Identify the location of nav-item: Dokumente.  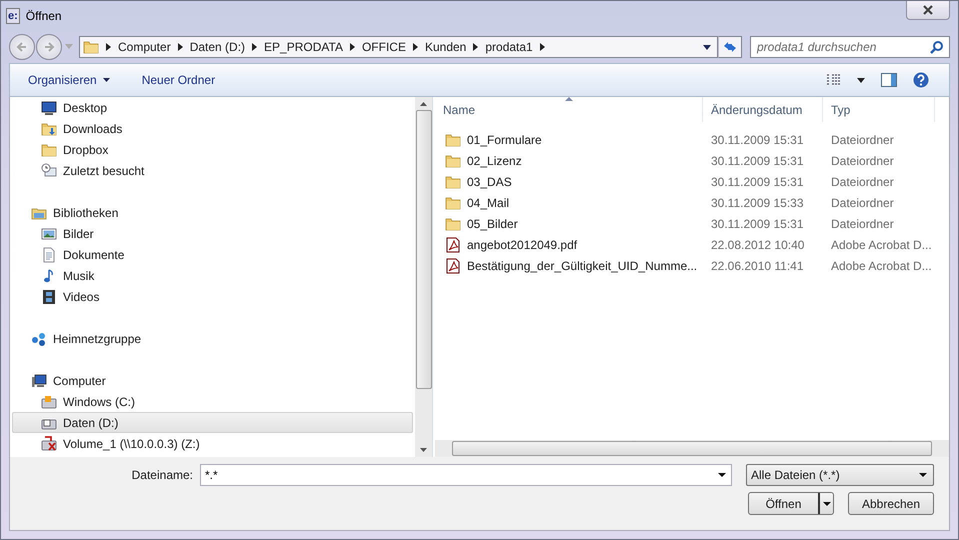
(212, 254).